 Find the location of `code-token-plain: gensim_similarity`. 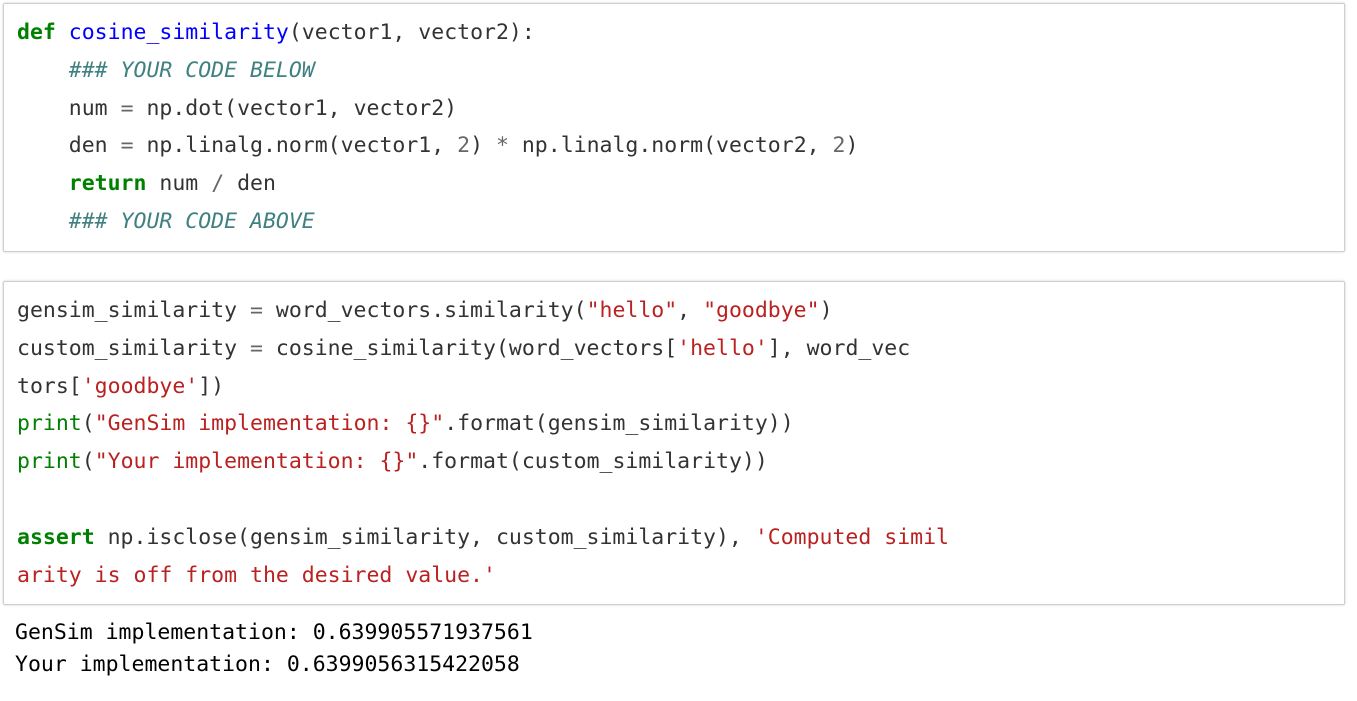

code-token-plain: gensim_similarity is located at coordinates (133, 310).